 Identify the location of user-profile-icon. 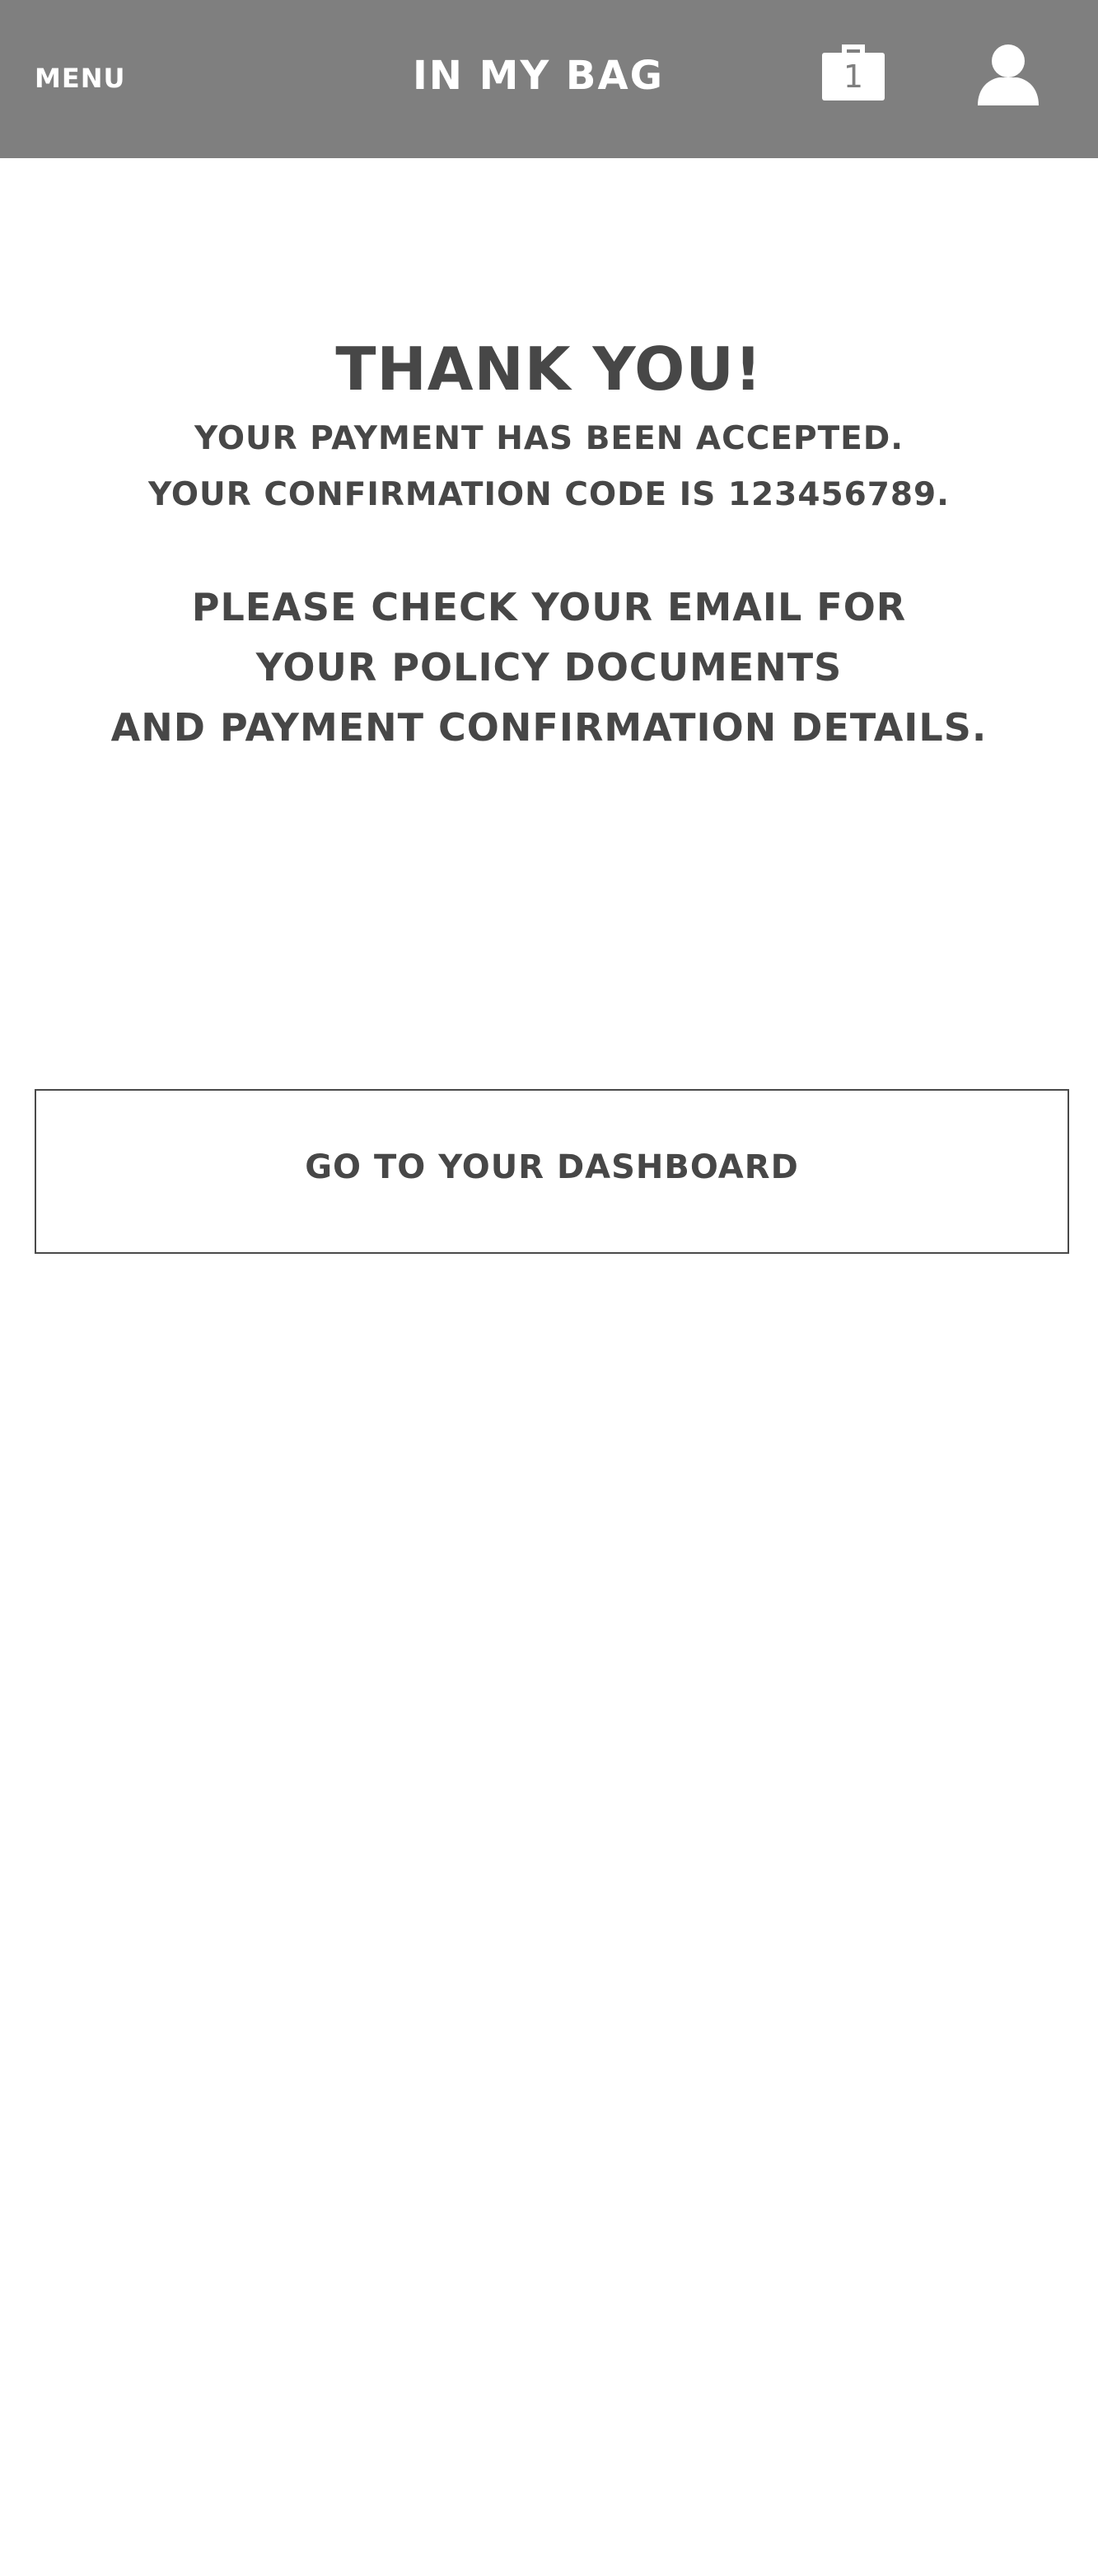
(1008, 74).